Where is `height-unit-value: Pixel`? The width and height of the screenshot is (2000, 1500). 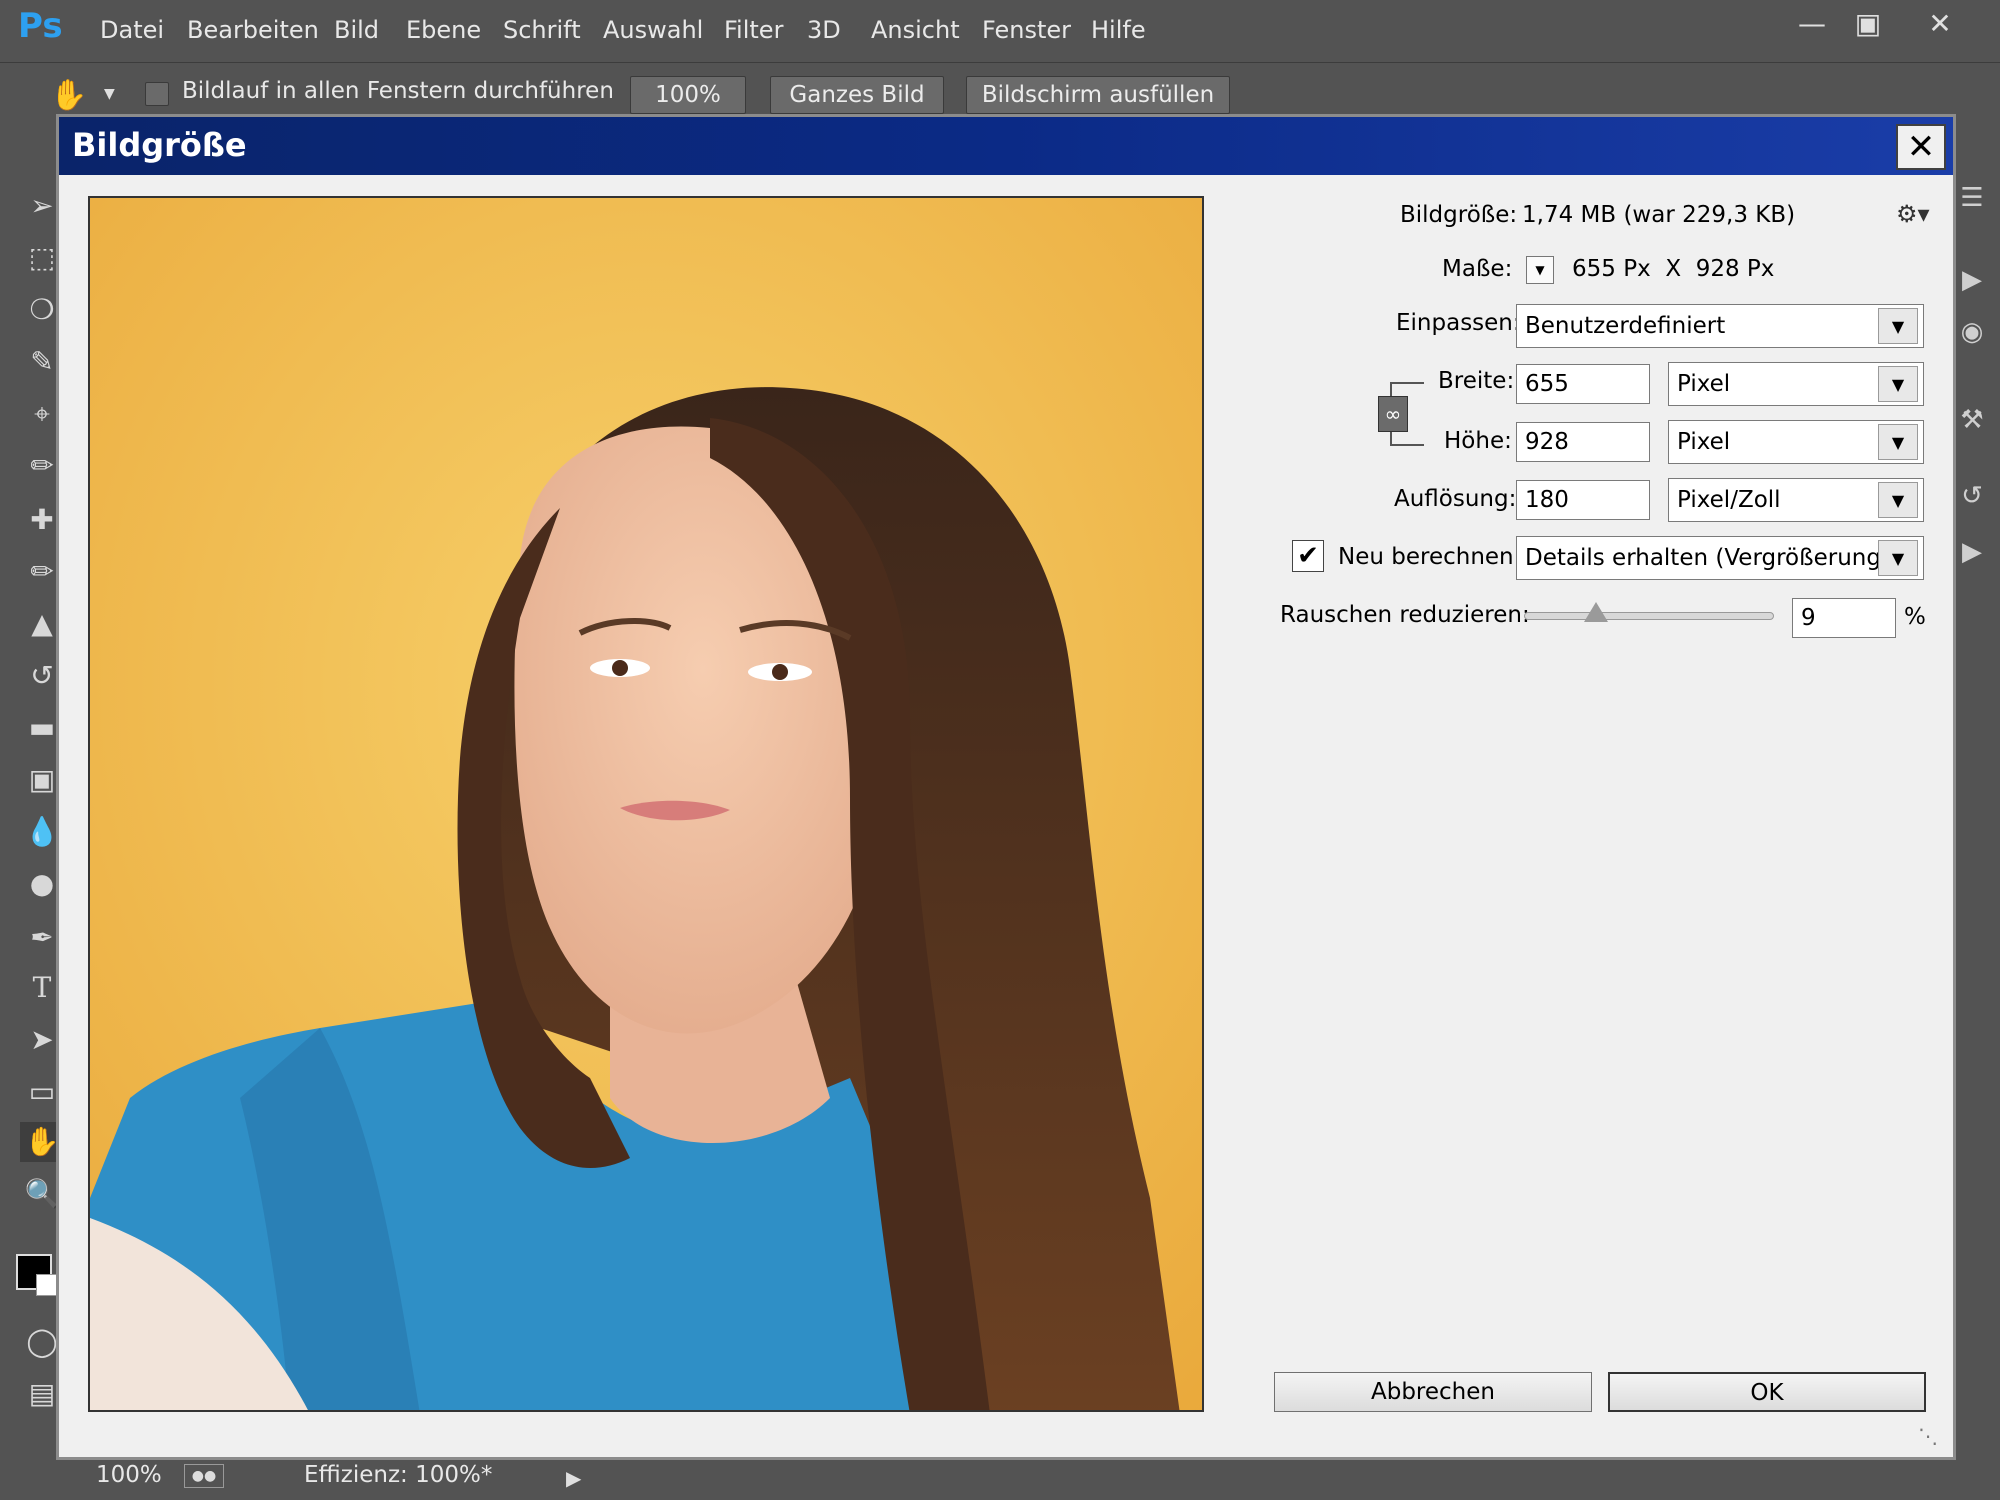
height-unit-value: Pixel is located at coordinates (1704, 442).